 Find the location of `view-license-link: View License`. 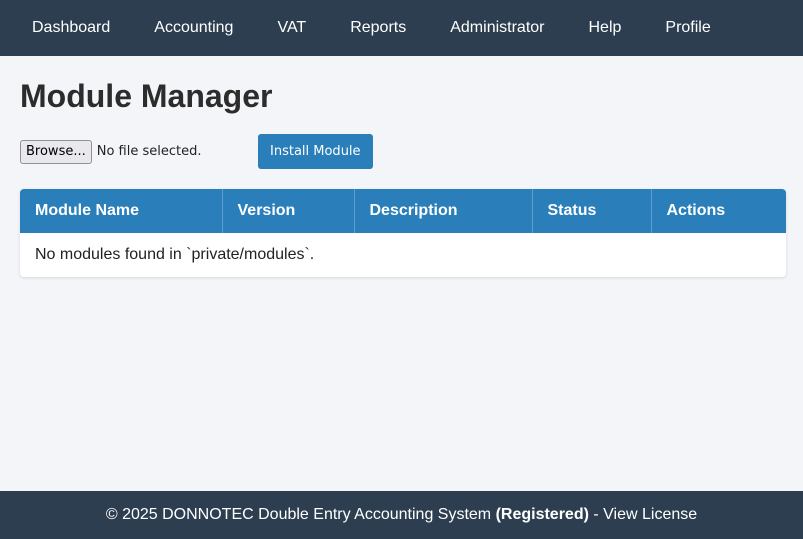

view-license-link: View License is located at coordinates (650, 515).